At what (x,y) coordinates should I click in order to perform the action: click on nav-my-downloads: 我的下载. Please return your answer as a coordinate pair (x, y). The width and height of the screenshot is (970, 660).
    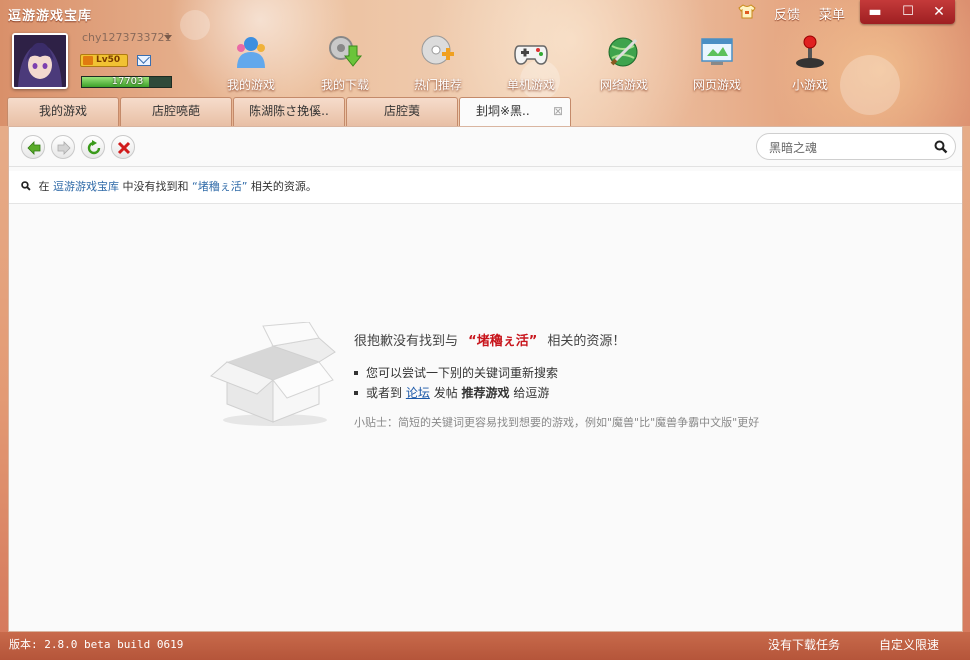
    Looking at the image, I should click on (345, 65).